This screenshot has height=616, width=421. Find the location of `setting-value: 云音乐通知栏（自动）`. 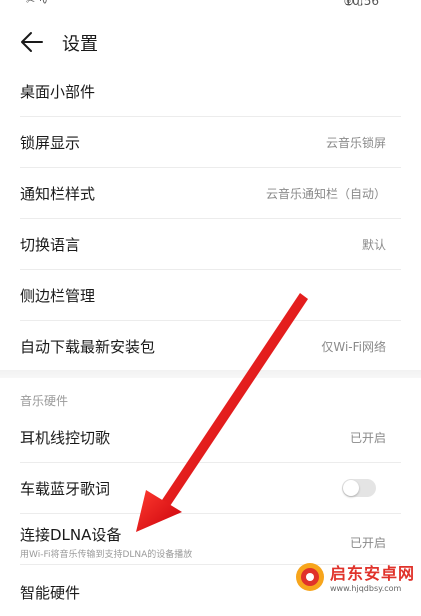

setting-value: 云音乐通知栏（自动） is located at coordinates (325, 194).